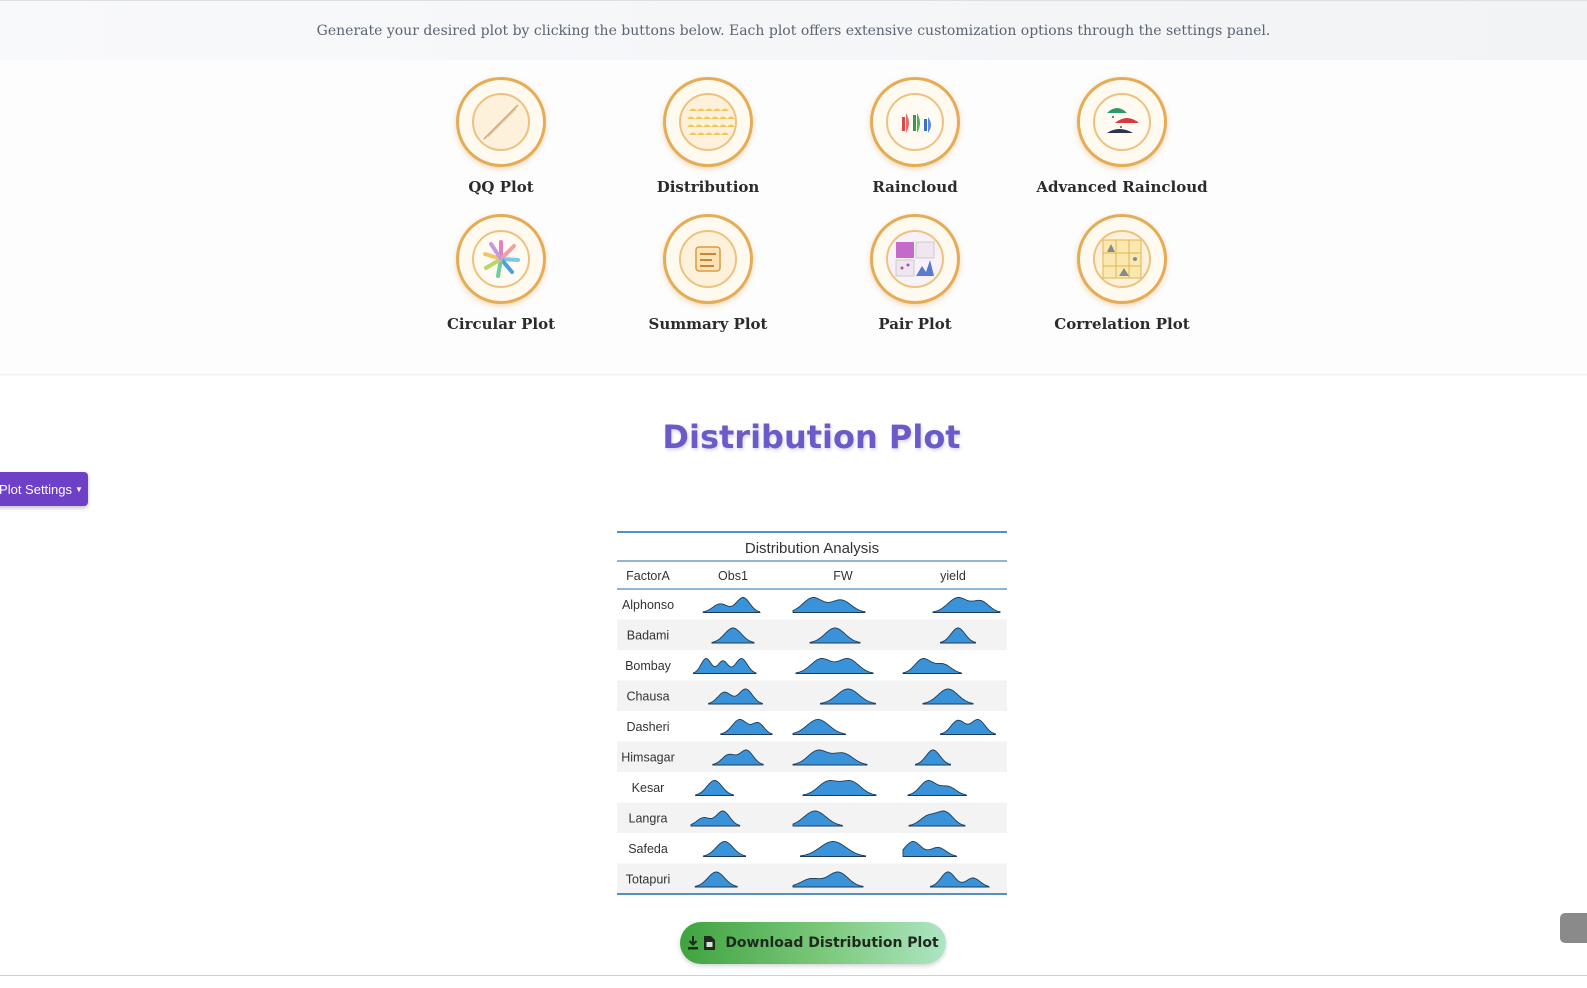 The image size is (1587, 988). I want to click on density-dasheri-obs1, so click(746, 727).